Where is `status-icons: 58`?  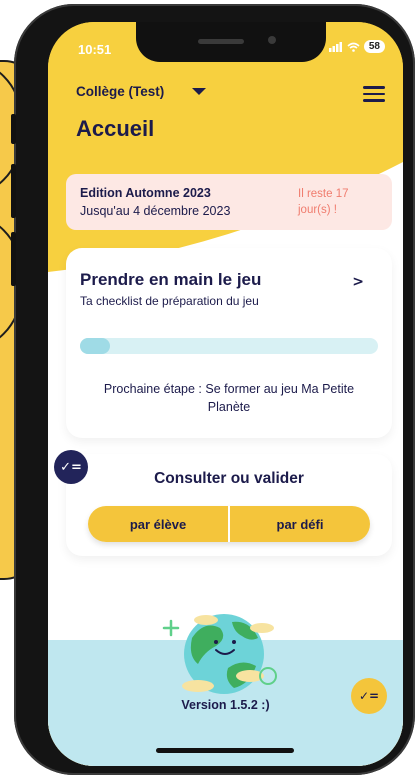
status-icons: 58 is located at coordinates (356, 46).